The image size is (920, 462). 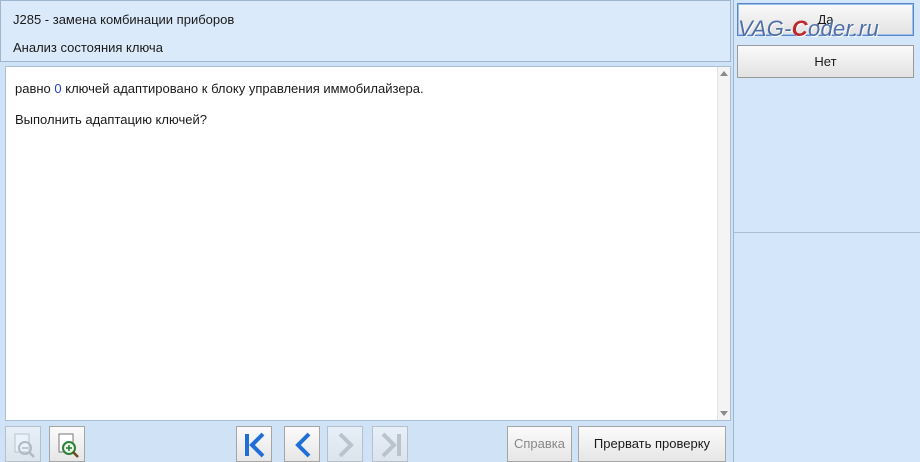 What do you see at coordinates (111, 119) in the screenshot?
I see `question-text: Выполнить адаптацию ключей?` at bounding box center [111, 119].